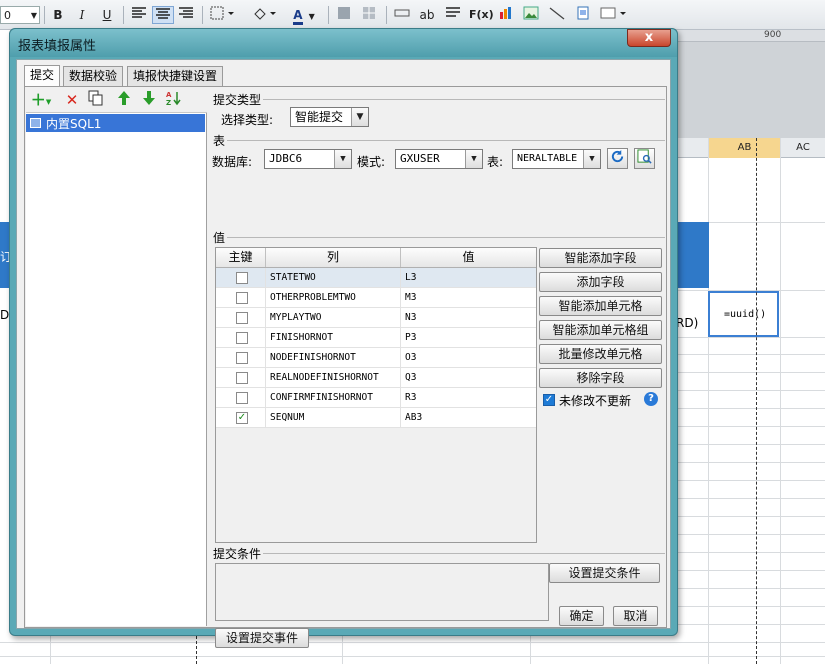 The image size is (825, 664). Describe the element at coordinates (635, 616) in the screenshot. I see `cancel-button: 取消` at that location.